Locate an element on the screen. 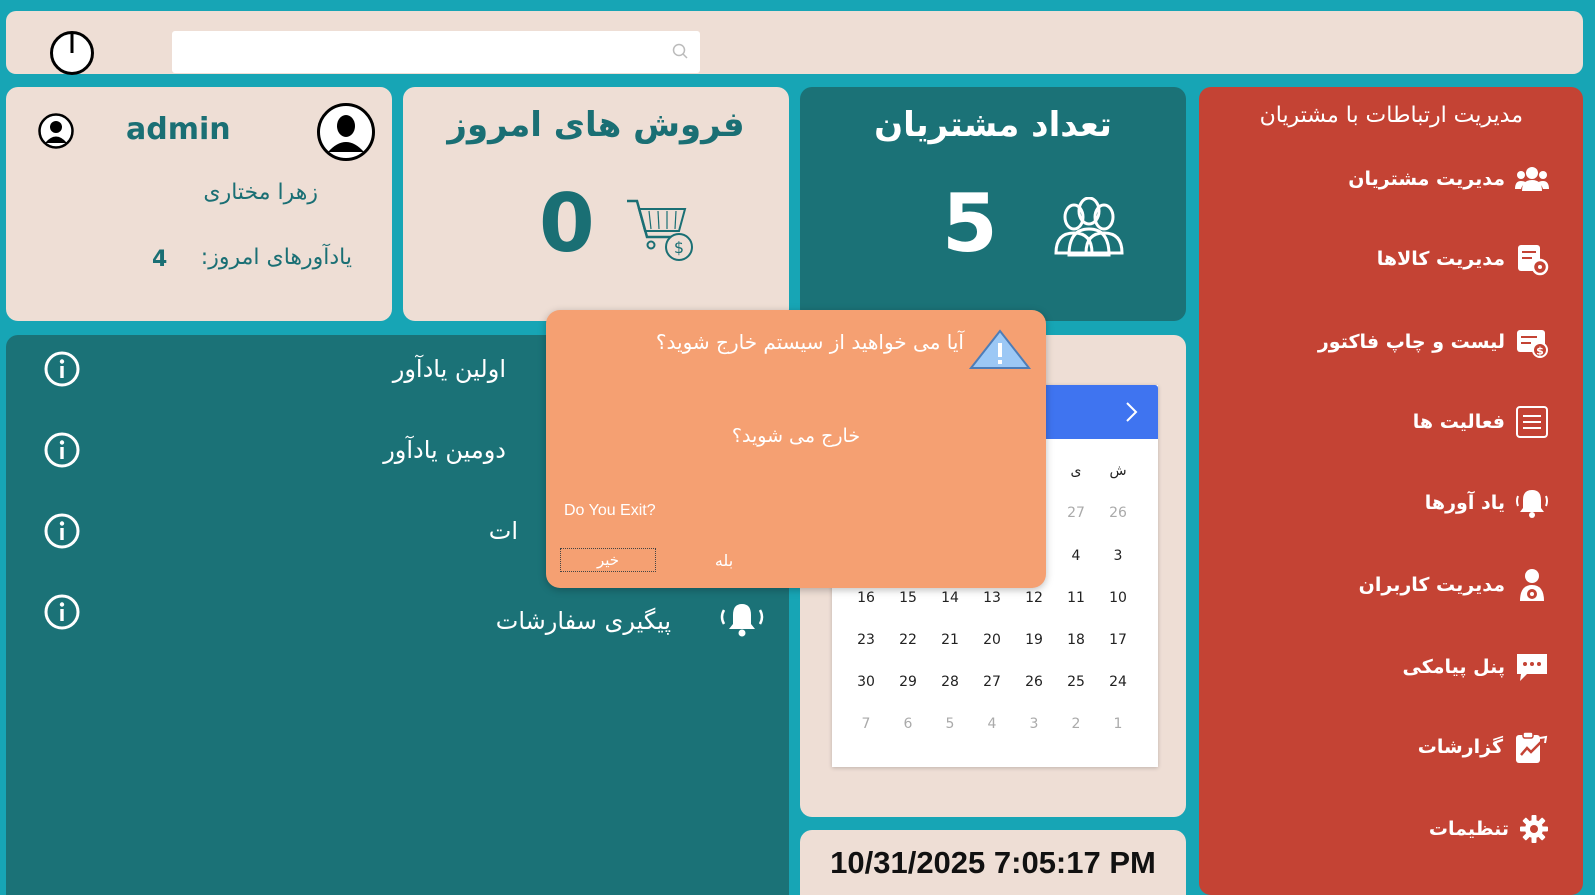  sidebar-item-label: مدیریت مشتریان is located at coordinates (1426, 179).